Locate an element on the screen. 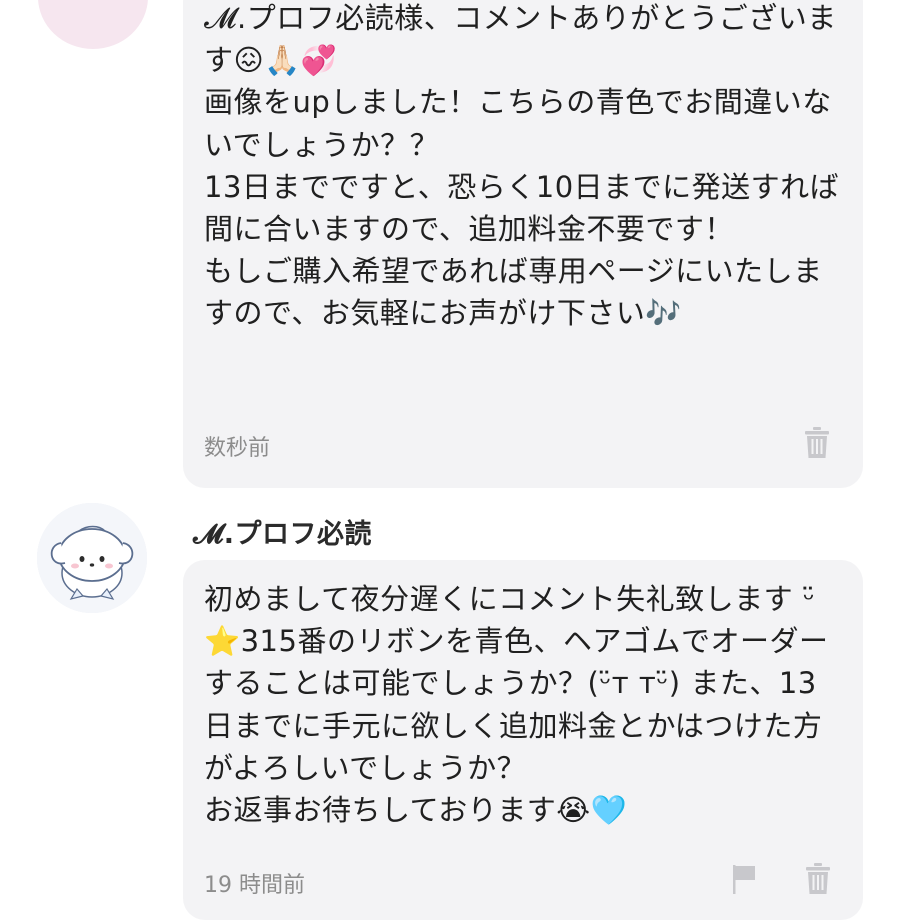 The width and height of the screenshot is (900, 920). comment-timestamp: 19 時間前 is located at coordinates (254, 885).